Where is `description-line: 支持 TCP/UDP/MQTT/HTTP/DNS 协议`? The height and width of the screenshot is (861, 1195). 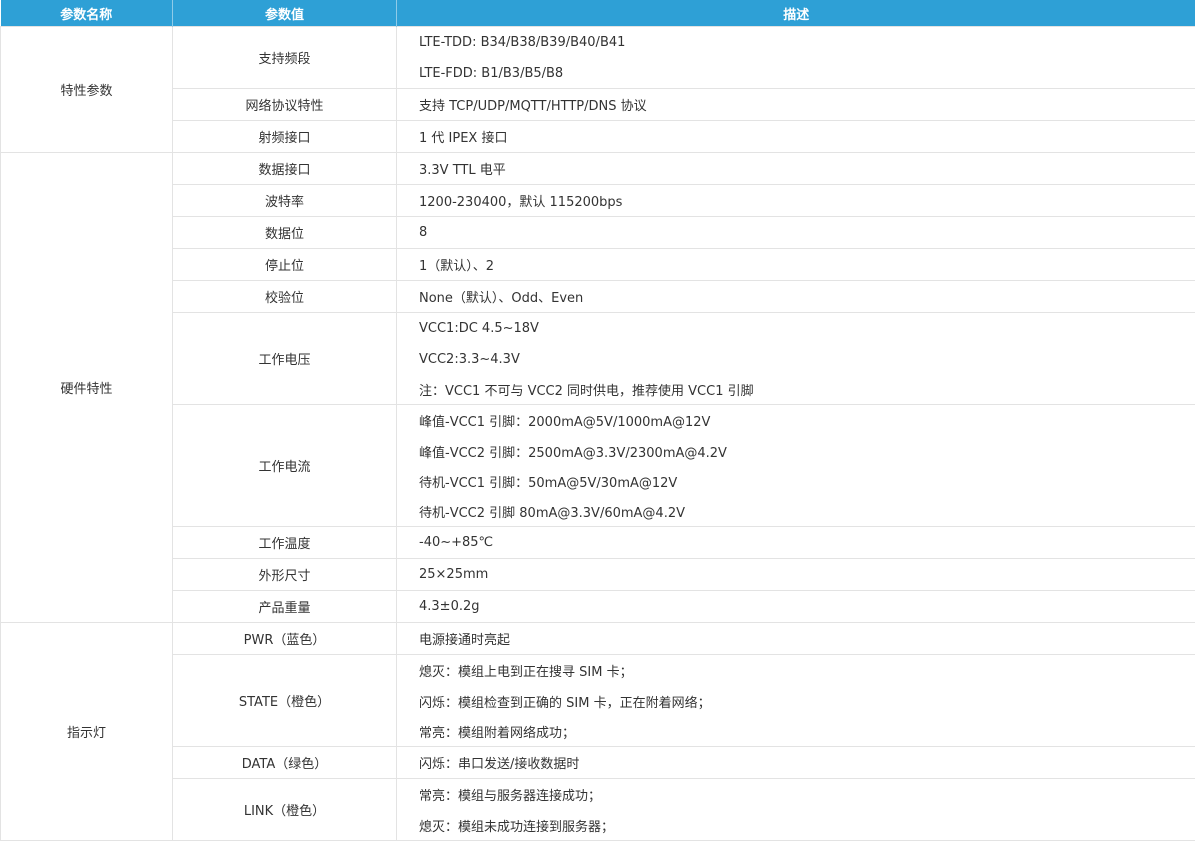
description-line: 支持 TCP/UDP/MQTT/HTTP/DNS 协议 is located at coordinates (533, 106).